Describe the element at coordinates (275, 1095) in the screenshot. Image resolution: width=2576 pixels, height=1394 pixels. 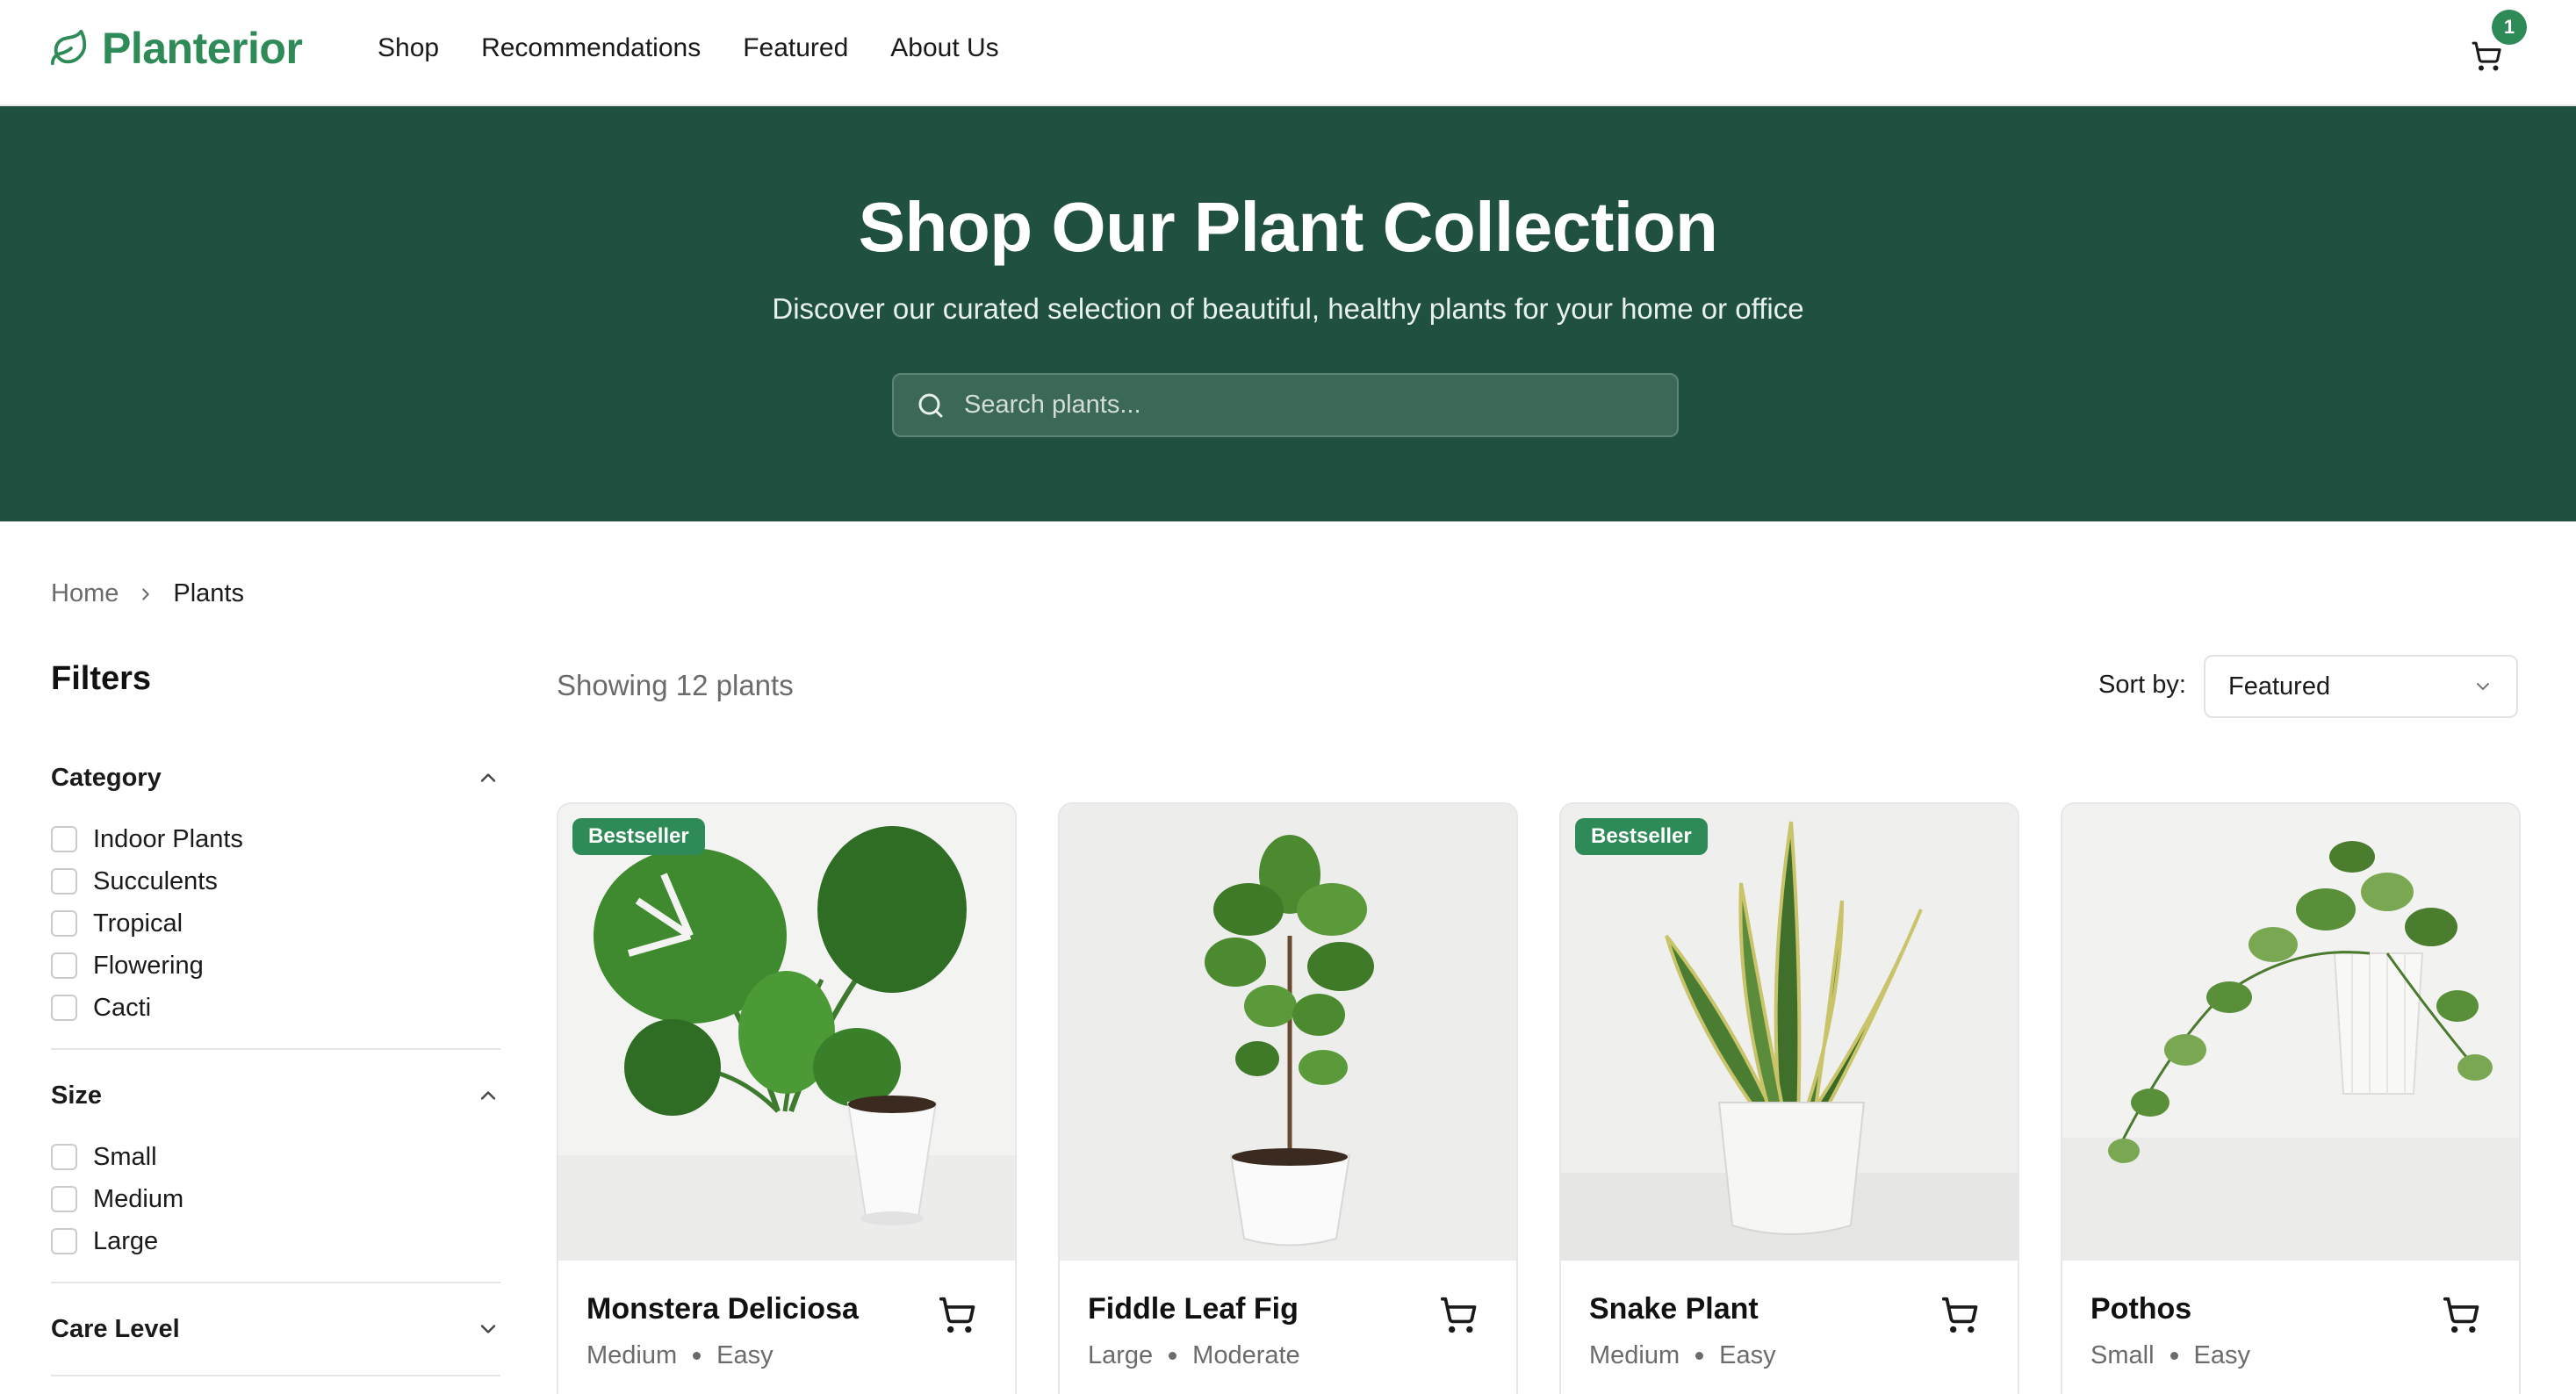
I see `filter-toggle-size: Size` at that location.